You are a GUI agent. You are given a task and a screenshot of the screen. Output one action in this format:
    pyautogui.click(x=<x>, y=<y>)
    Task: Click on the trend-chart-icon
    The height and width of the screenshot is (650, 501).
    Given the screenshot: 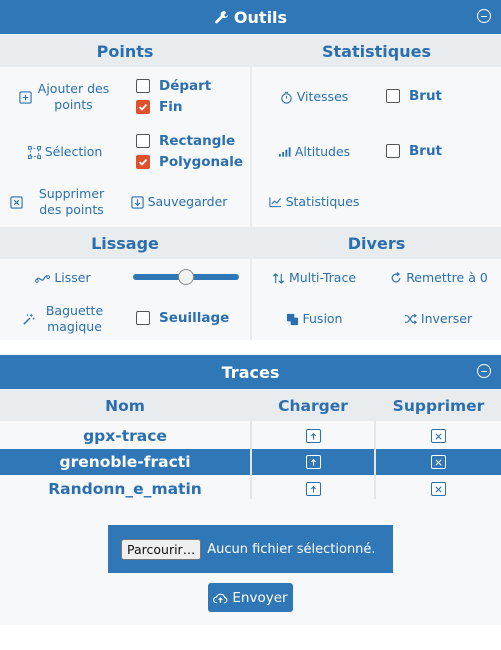 What is the action you would take?
    pyautogui.click(x=274, y=202)
    